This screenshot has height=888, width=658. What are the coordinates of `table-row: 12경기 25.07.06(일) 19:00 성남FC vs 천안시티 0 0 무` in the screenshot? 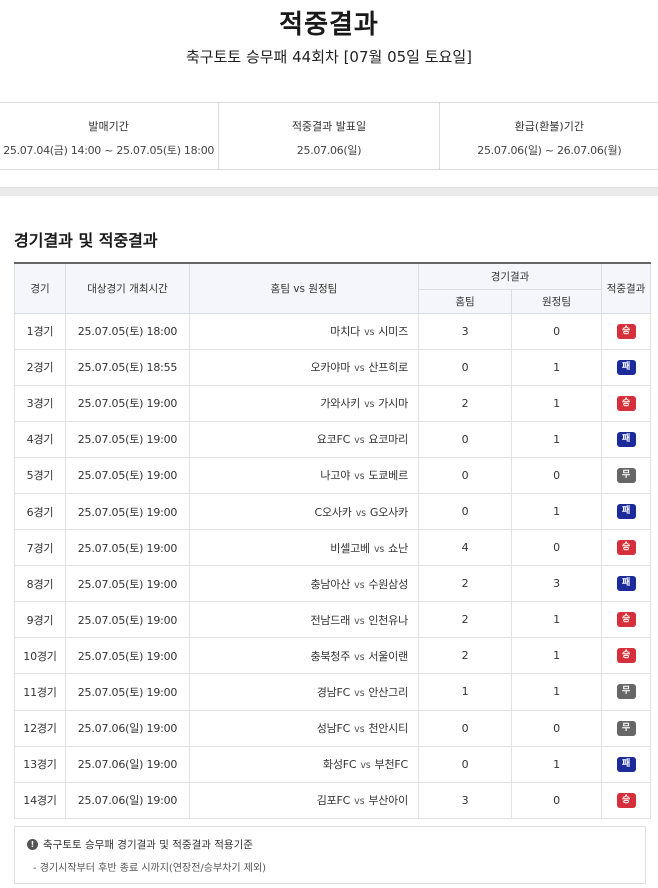 It's located at (333, 728).